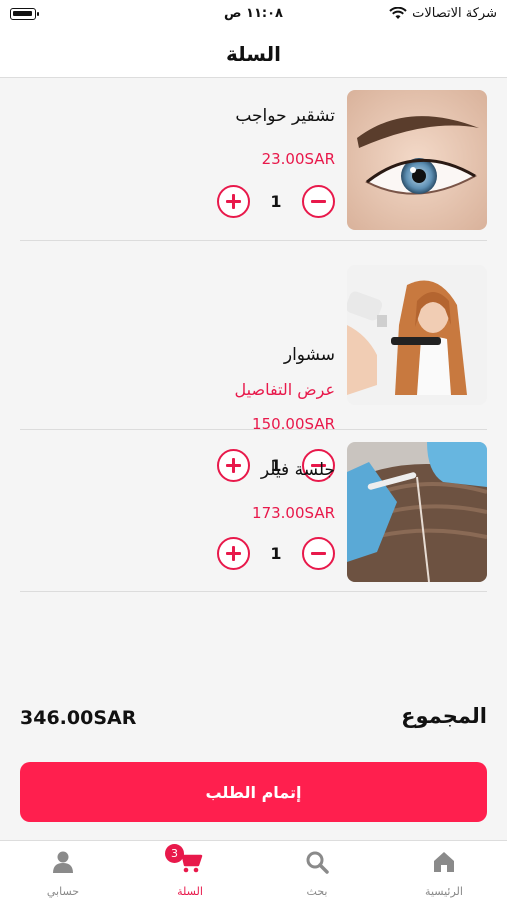 This screenshot has height=900, width=507. What do you see at coordinates (285, 116) in the screenshot?
I see `item-name: تشقير حواجب` at bounding box center [285, 116].